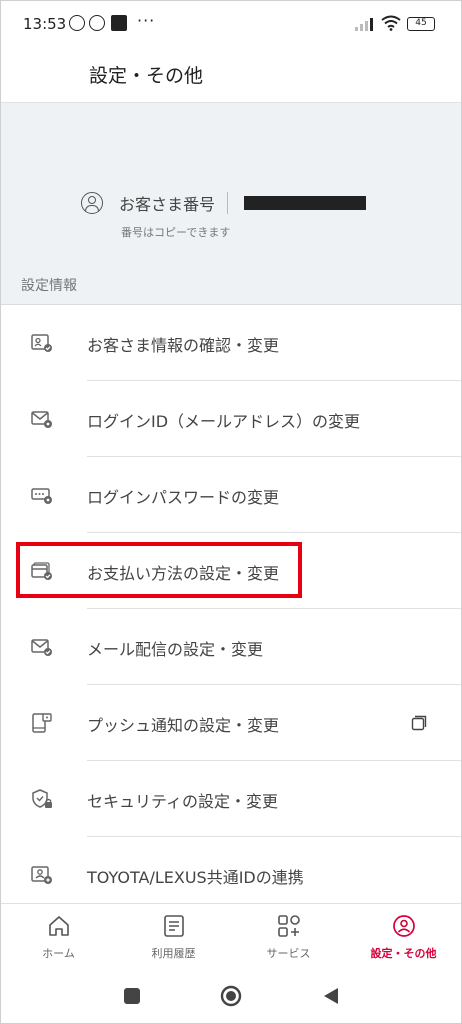 The image size is (462, 1024). I want to click on nav-home: ホーム, so click(58, 936).